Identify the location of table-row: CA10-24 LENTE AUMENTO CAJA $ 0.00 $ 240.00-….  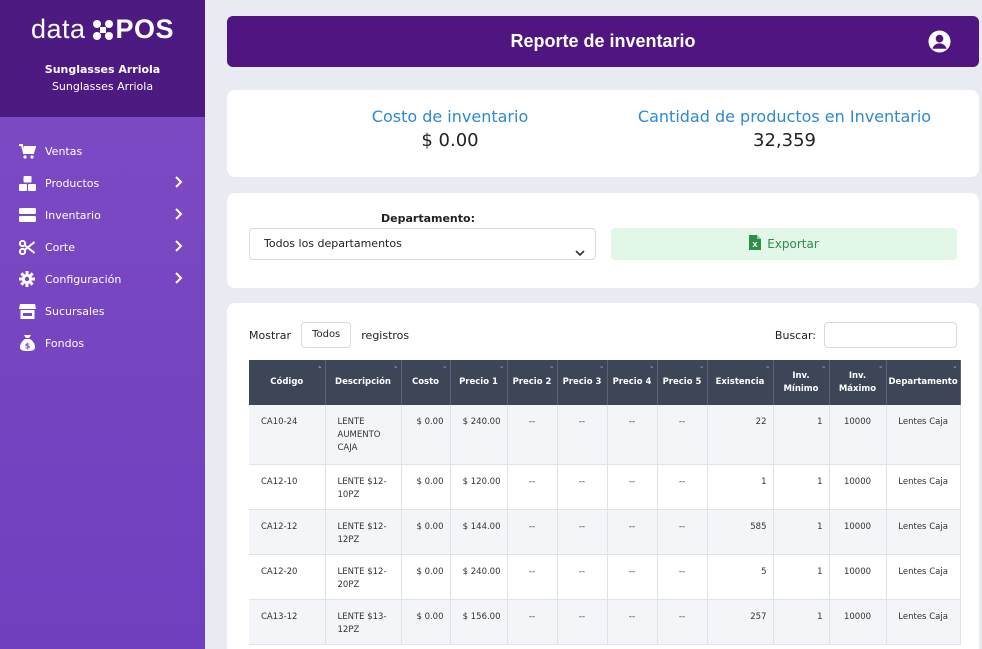
(605, 435).